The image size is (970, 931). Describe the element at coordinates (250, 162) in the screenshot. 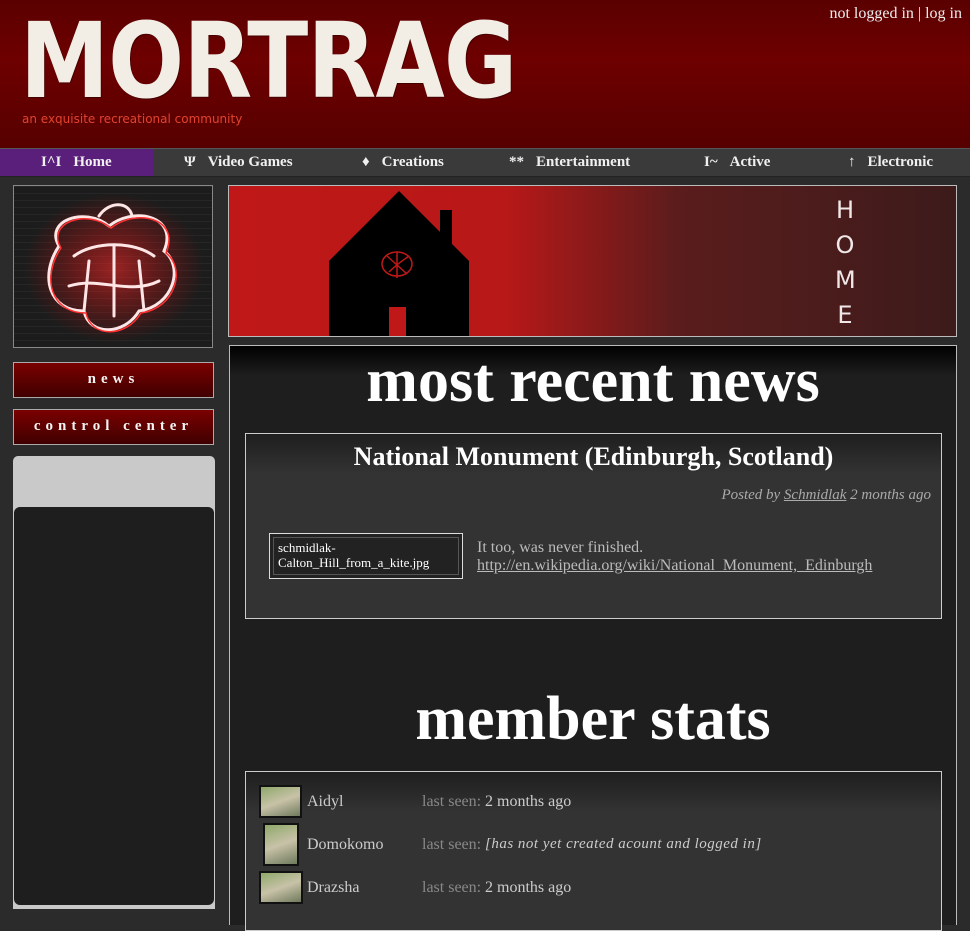

I see `nav-label: Video Games` at that location.